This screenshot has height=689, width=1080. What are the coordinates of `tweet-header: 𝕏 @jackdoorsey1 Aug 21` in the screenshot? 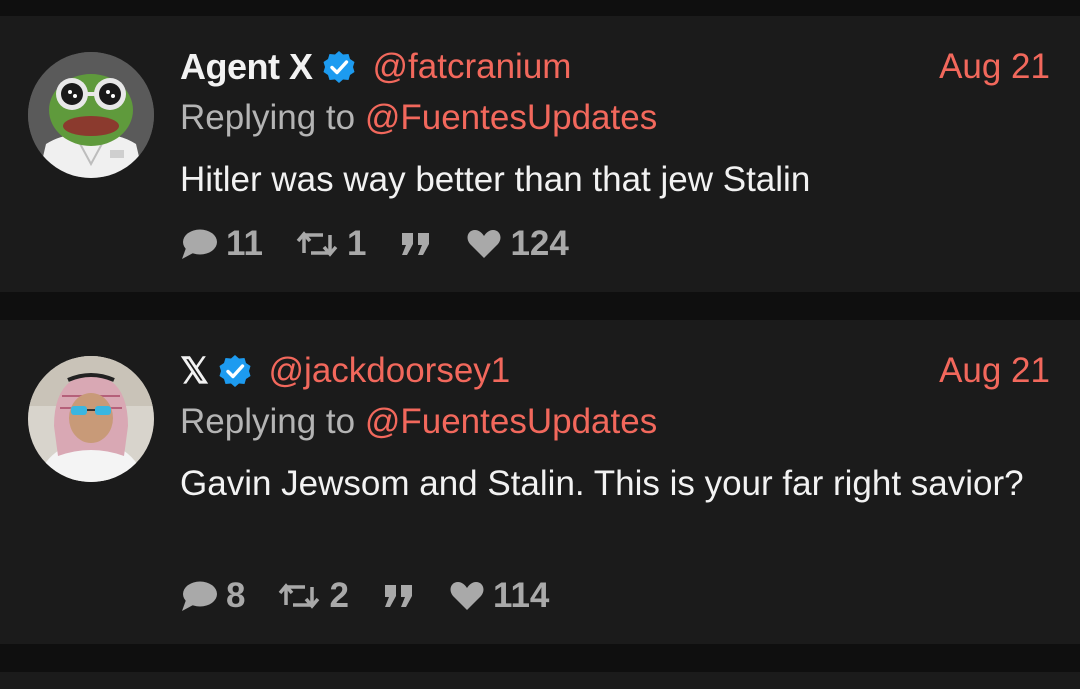 It's located at (615, 371).